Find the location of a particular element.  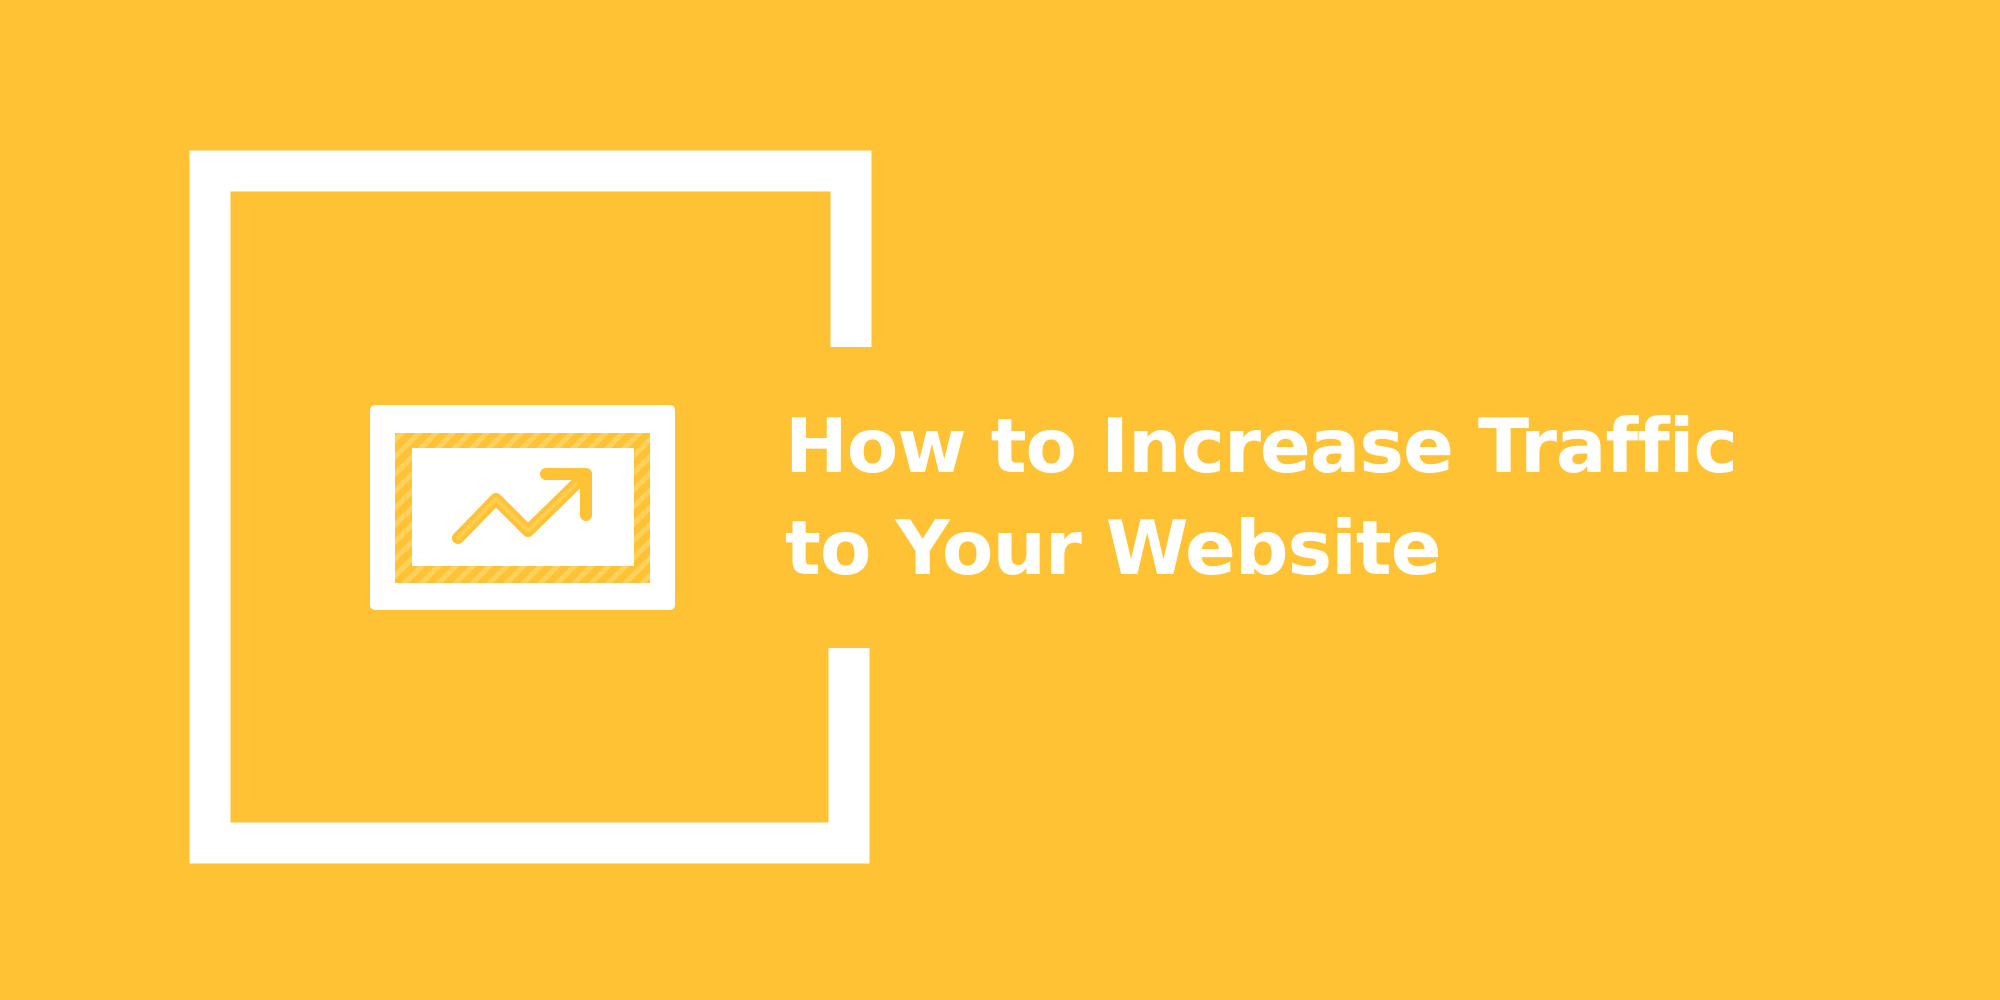

trending-up-chart-icon is located at coordinates (522, 507).